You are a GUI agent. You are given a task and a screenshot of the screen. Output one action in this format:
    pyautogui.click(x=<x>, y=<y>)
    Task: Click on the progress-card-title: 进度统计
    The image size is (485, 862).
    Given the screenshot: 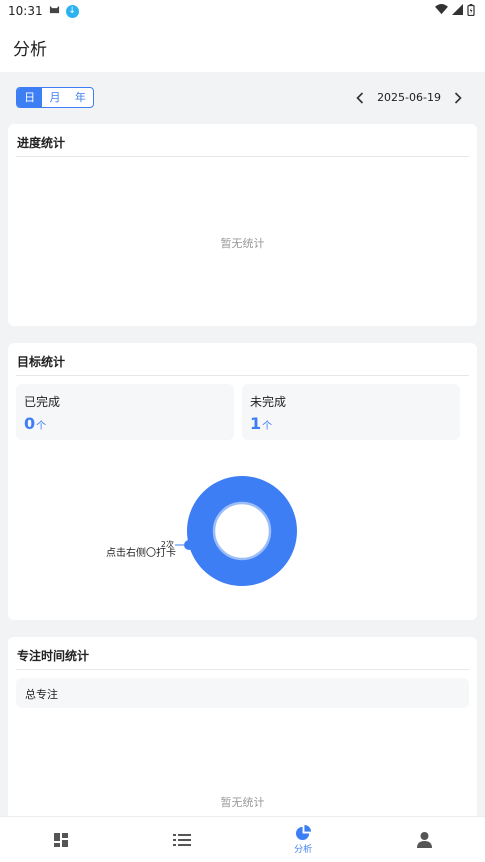 What is the action you would take?
    pyautogui.click(x=41, y=143)
    